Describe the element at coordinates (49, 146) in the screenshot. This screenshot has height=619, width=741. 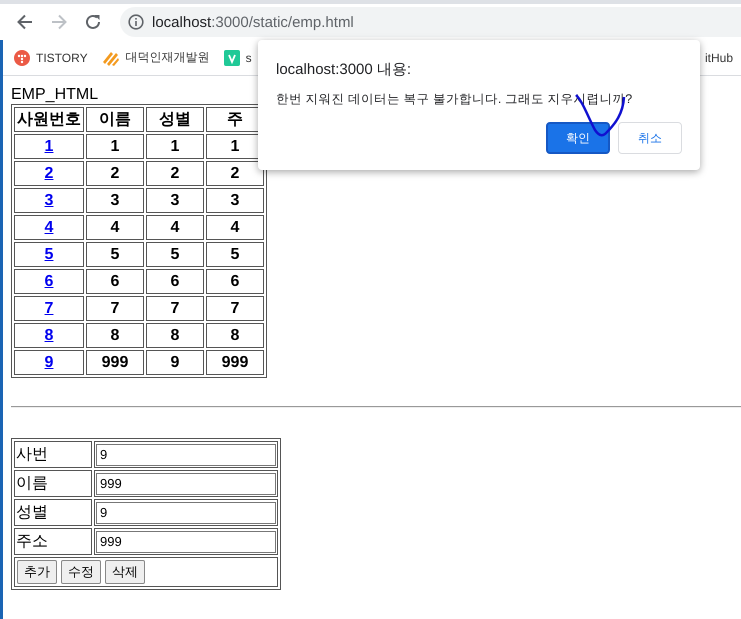
I see `employee-link: 1` at that location.